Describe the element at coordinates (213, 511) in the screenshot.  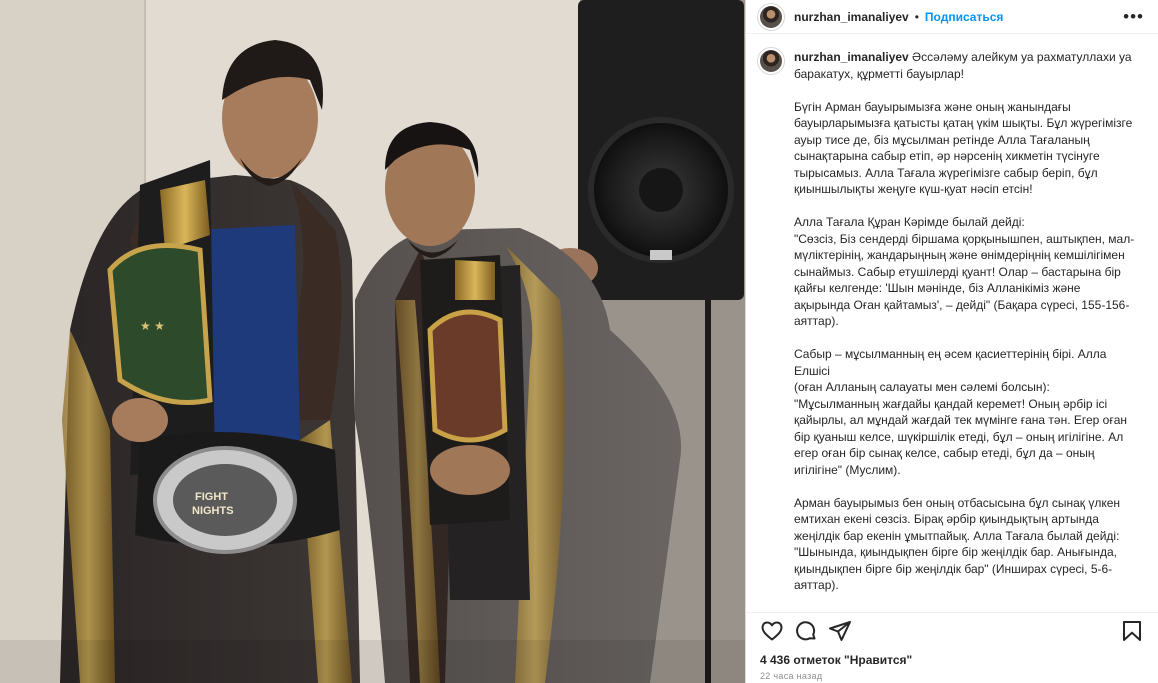
I see `svg-text: NIGHTS` at that location.